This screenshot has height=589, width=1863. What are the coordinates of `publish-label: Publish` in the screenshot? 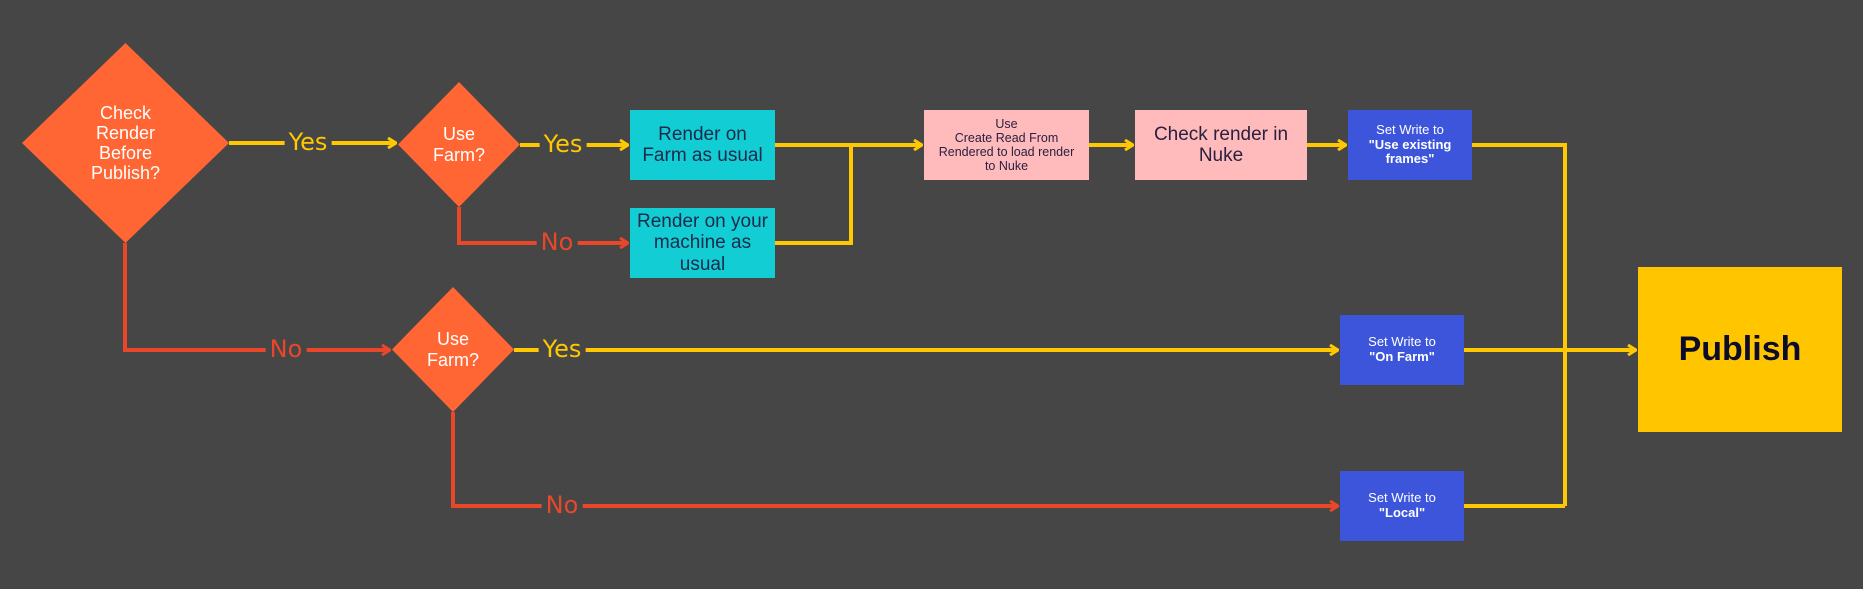 It's located at (1740, 349).